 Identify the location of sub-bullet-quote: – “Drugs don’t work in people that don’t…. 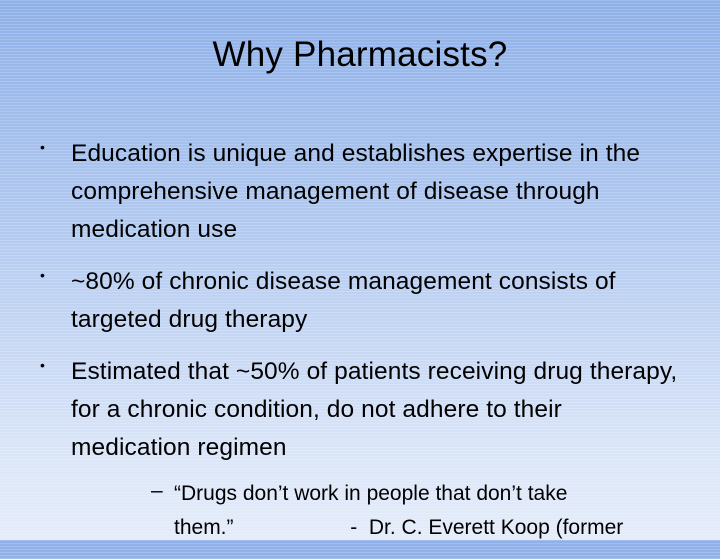
(375, 511).